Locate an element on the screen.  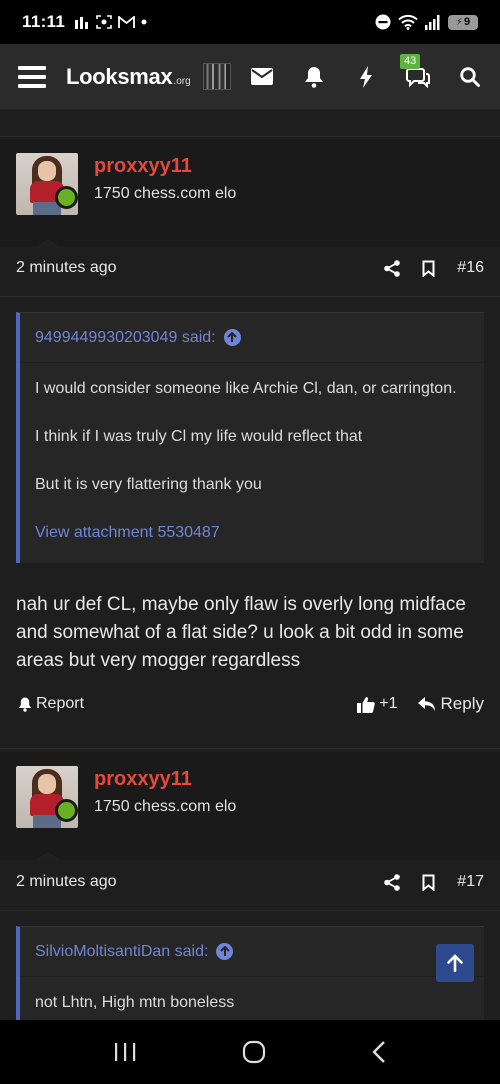
reply-icon is located at coordinates (426, 704).